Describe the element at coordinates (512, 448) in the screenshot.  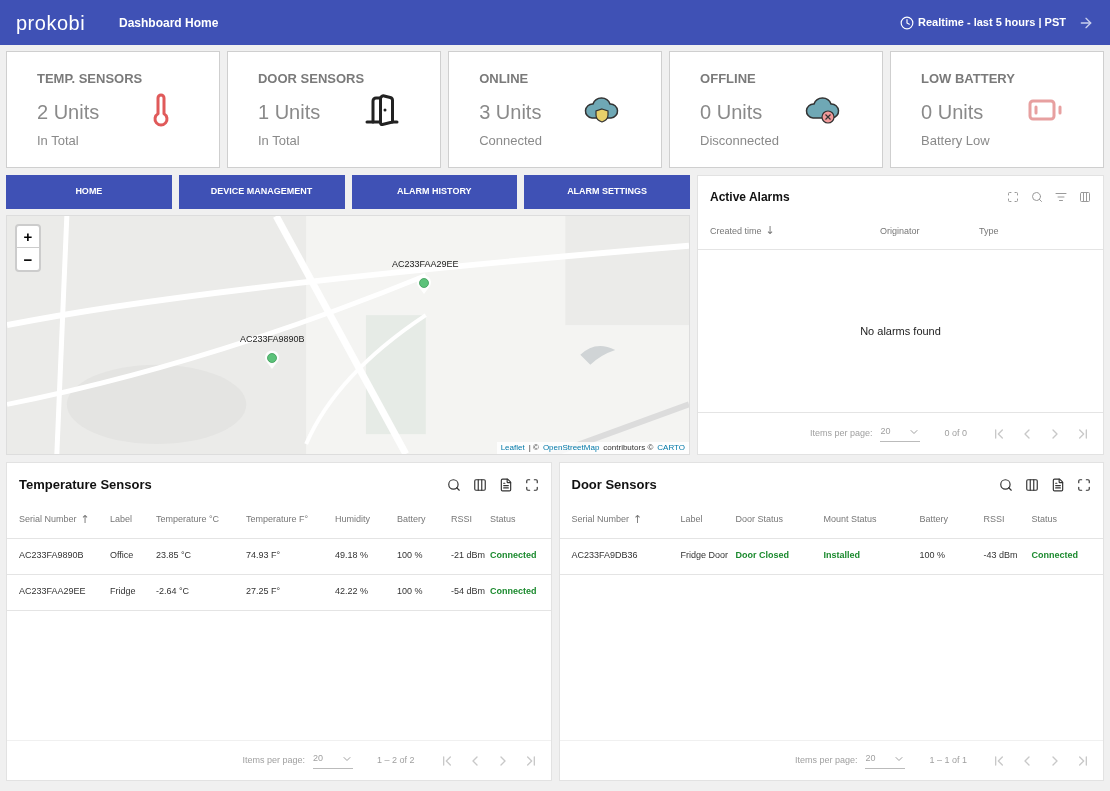
I see `leaflet-link: Leaflet` at that location.